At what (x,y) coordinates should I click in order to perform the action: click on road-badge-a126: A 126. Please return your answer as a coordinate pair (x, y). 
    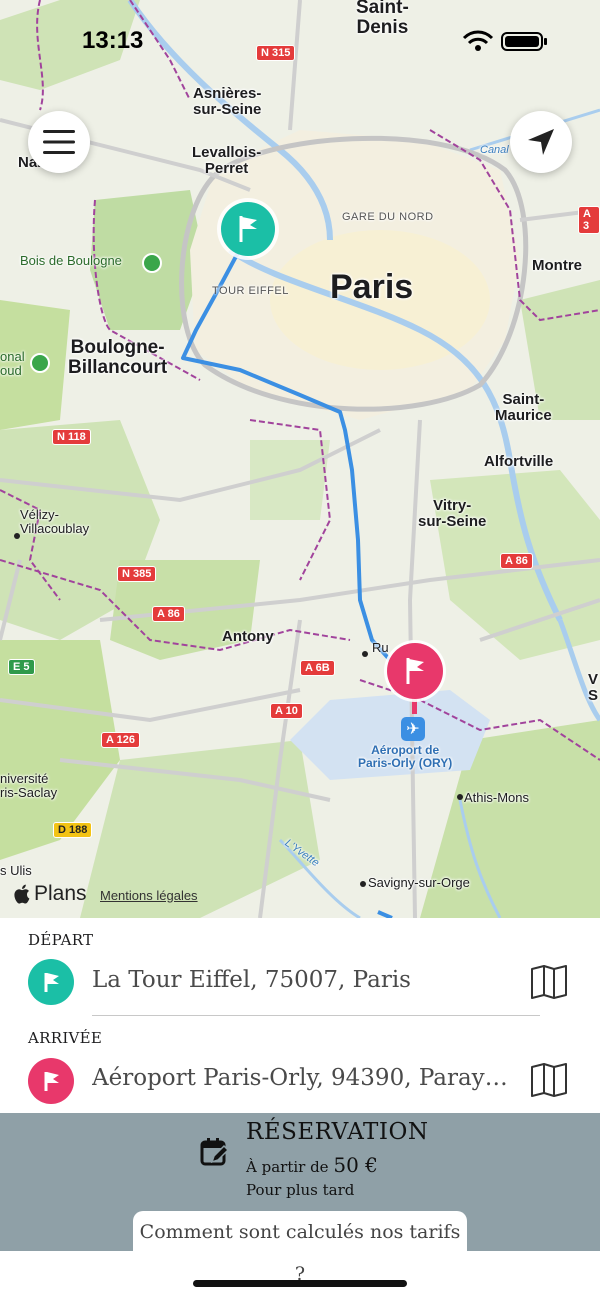
    Looking at the image, I should click on (120, 740).